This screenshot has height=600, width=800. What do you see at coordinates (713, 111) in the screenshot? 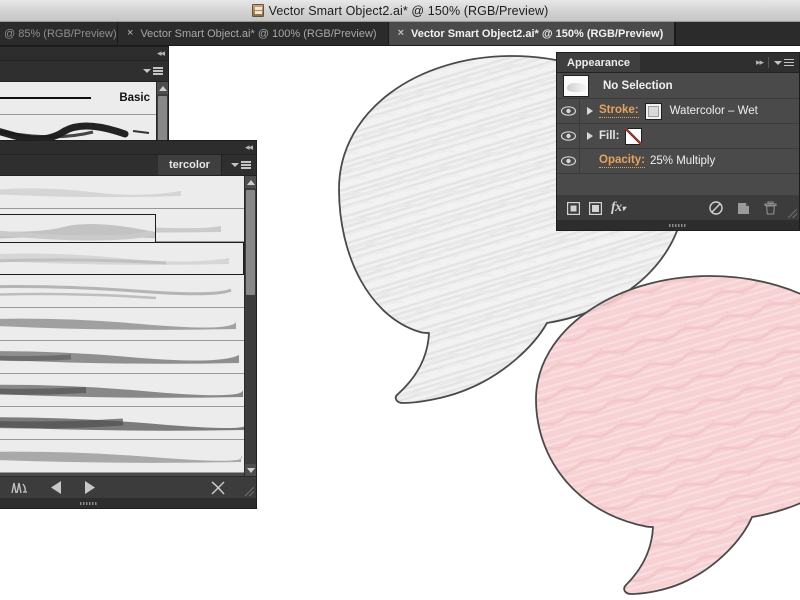
I see `stroke-value: Watercolor – Wet` at bounding box center [713, 111].